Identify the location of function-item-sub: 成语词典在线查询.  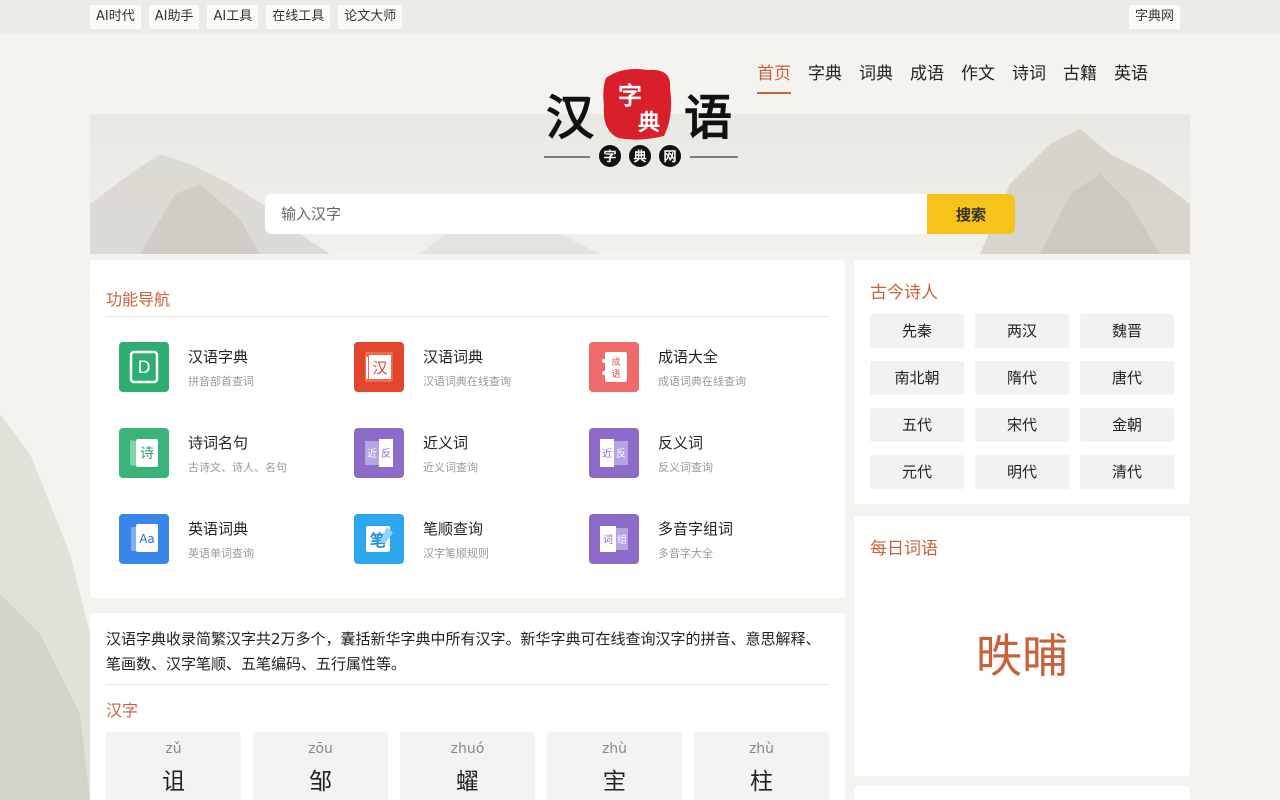
(702, 381).